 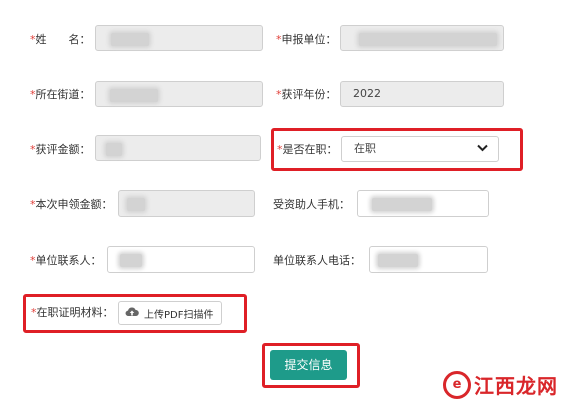 I want to click on contact-phone-label: 单位联系人电话：, so click(x=317, y=260).